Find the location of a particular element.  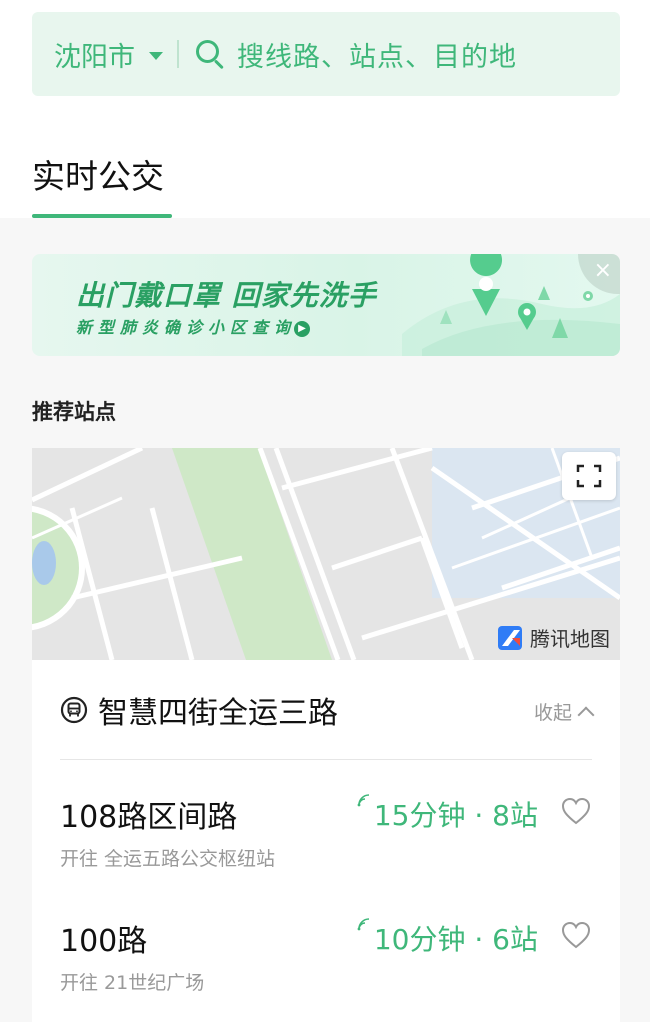

route-direction: 开往 全运五路公交枢纽站 is located at coordinates (168, 859).